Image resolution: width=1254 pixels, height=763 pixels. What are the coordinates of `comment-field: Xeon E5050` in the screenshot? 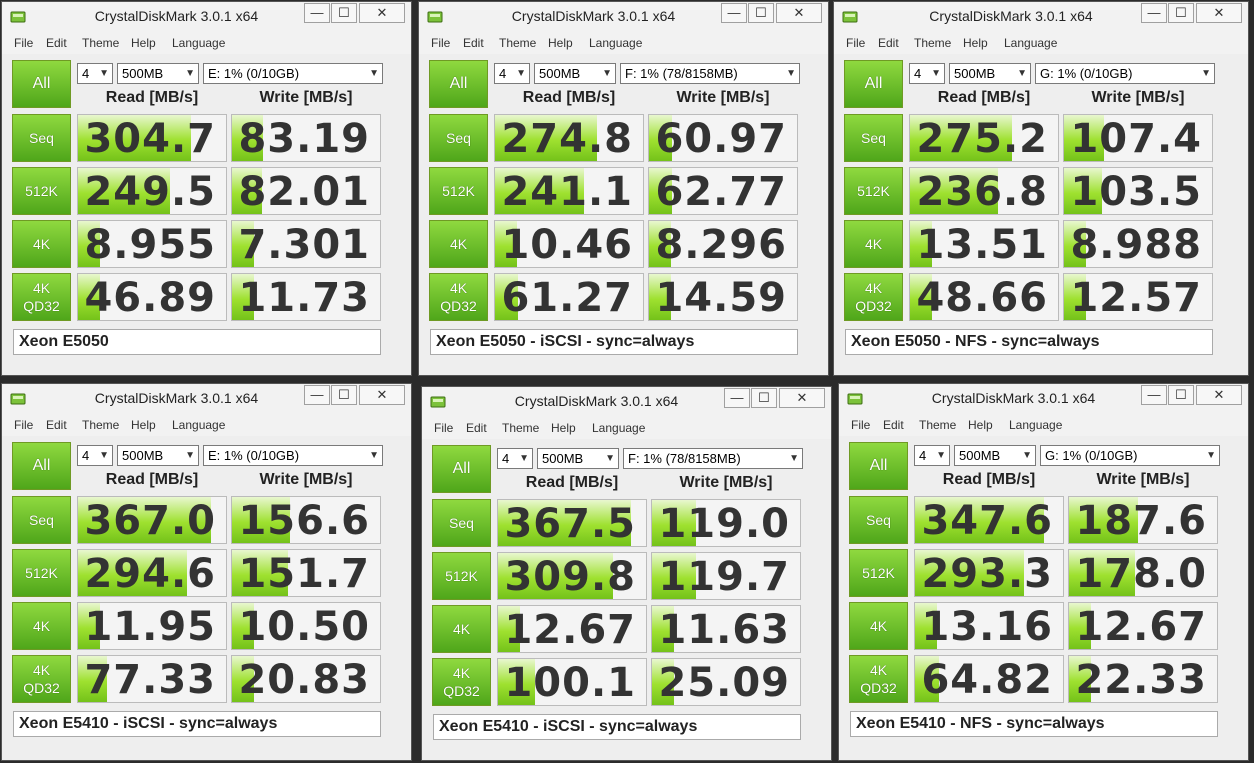 It's located at (197, 342).